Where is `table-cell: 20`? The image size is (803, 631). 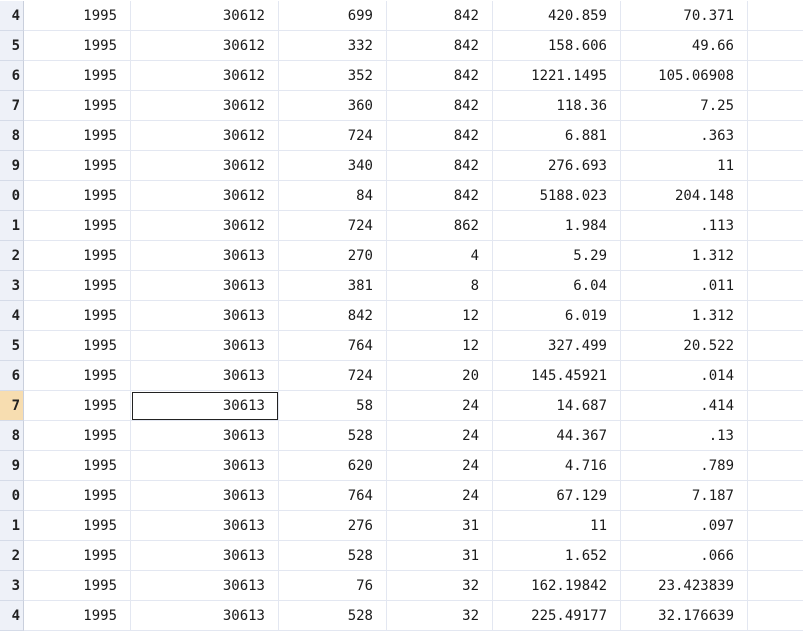
table-cell: 20 is located at coordinates (440, 376).